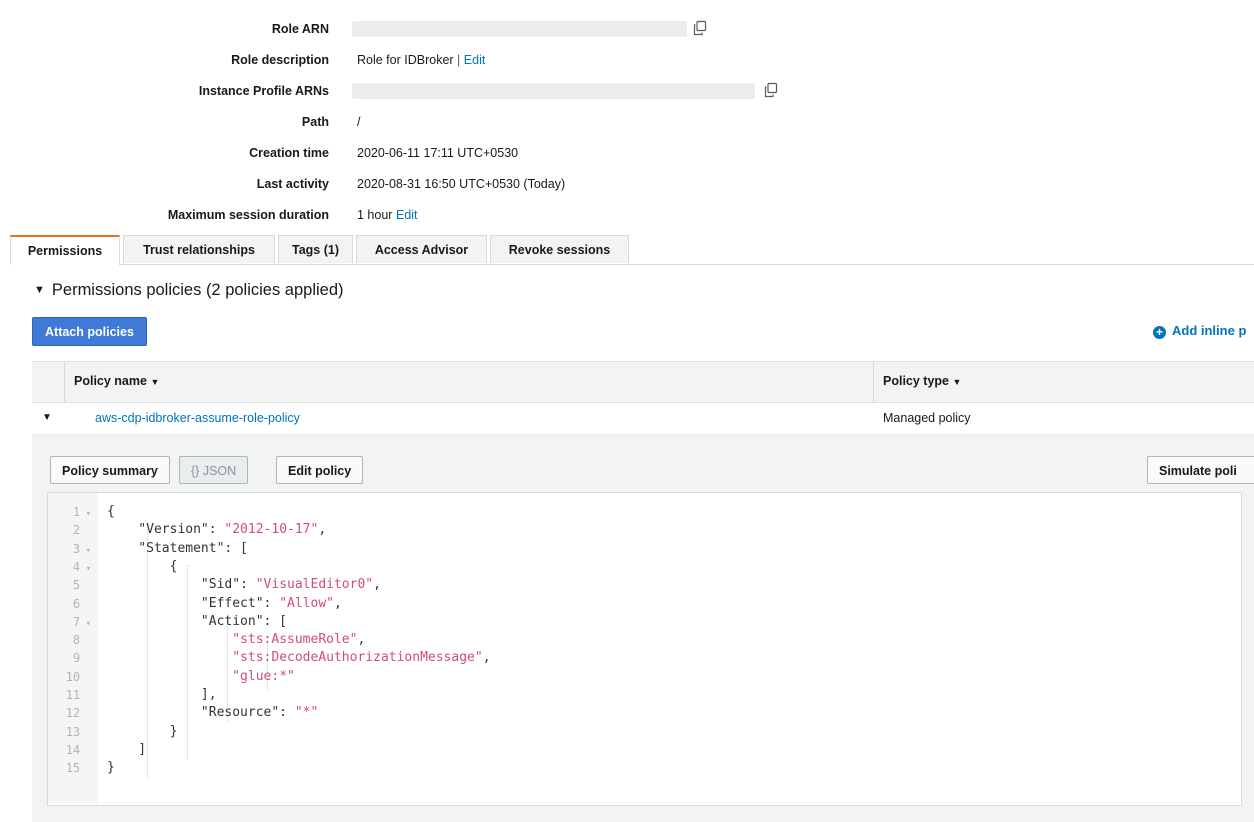 The image size is (1254, 822). I want to click on line-number: 12, so click(73, 713).